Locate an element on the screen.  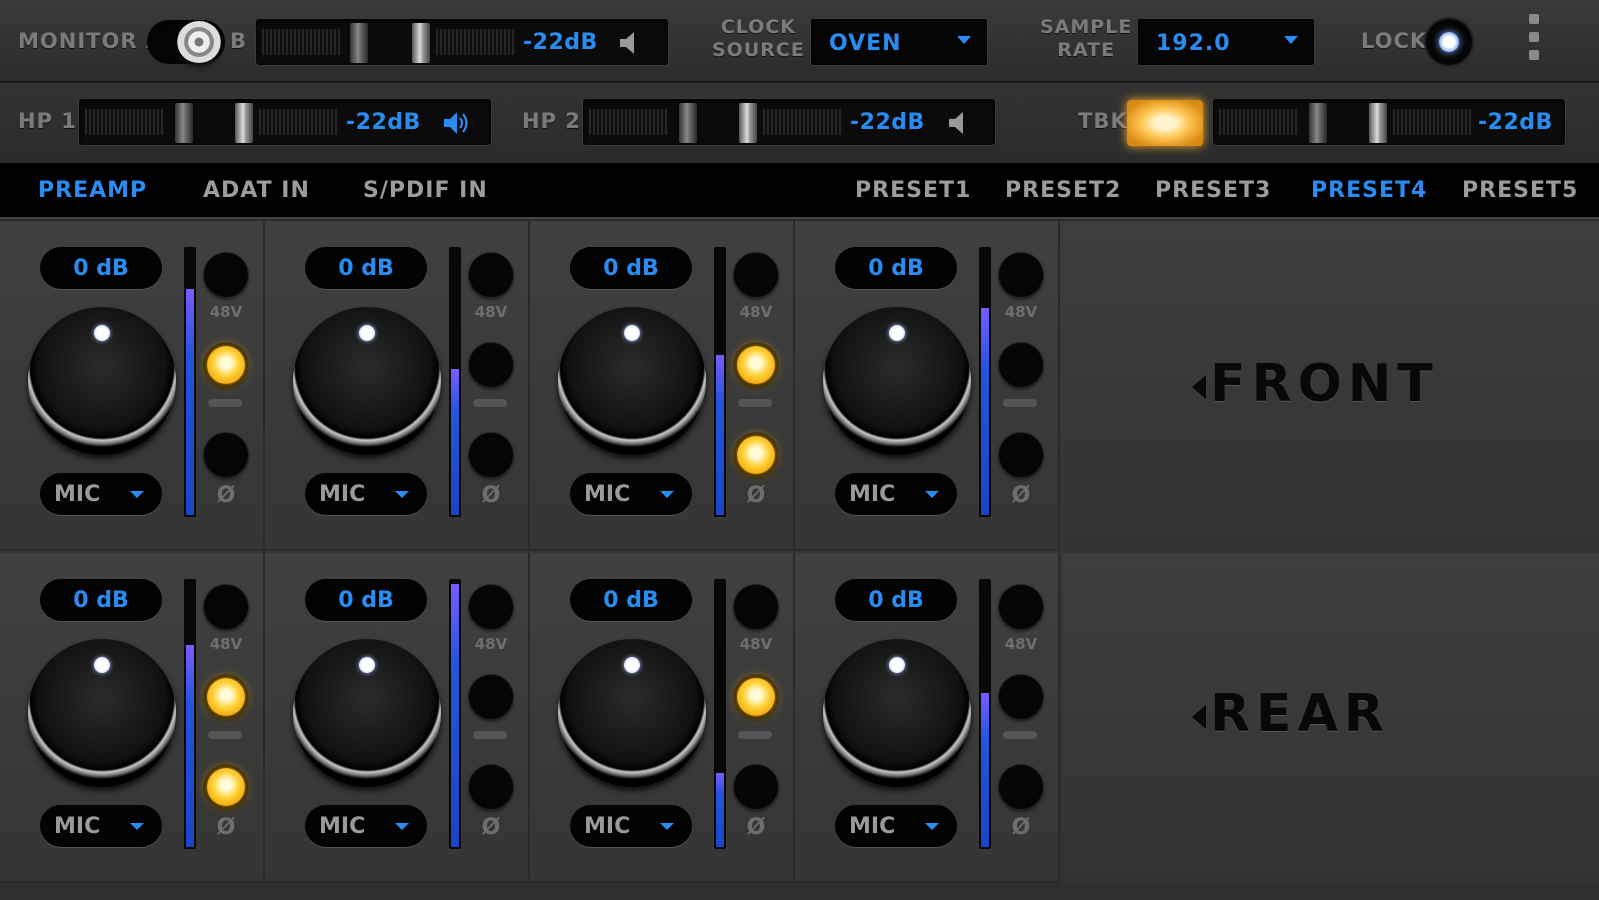
arrow-left-icon is located at coordinates (1199, 387).